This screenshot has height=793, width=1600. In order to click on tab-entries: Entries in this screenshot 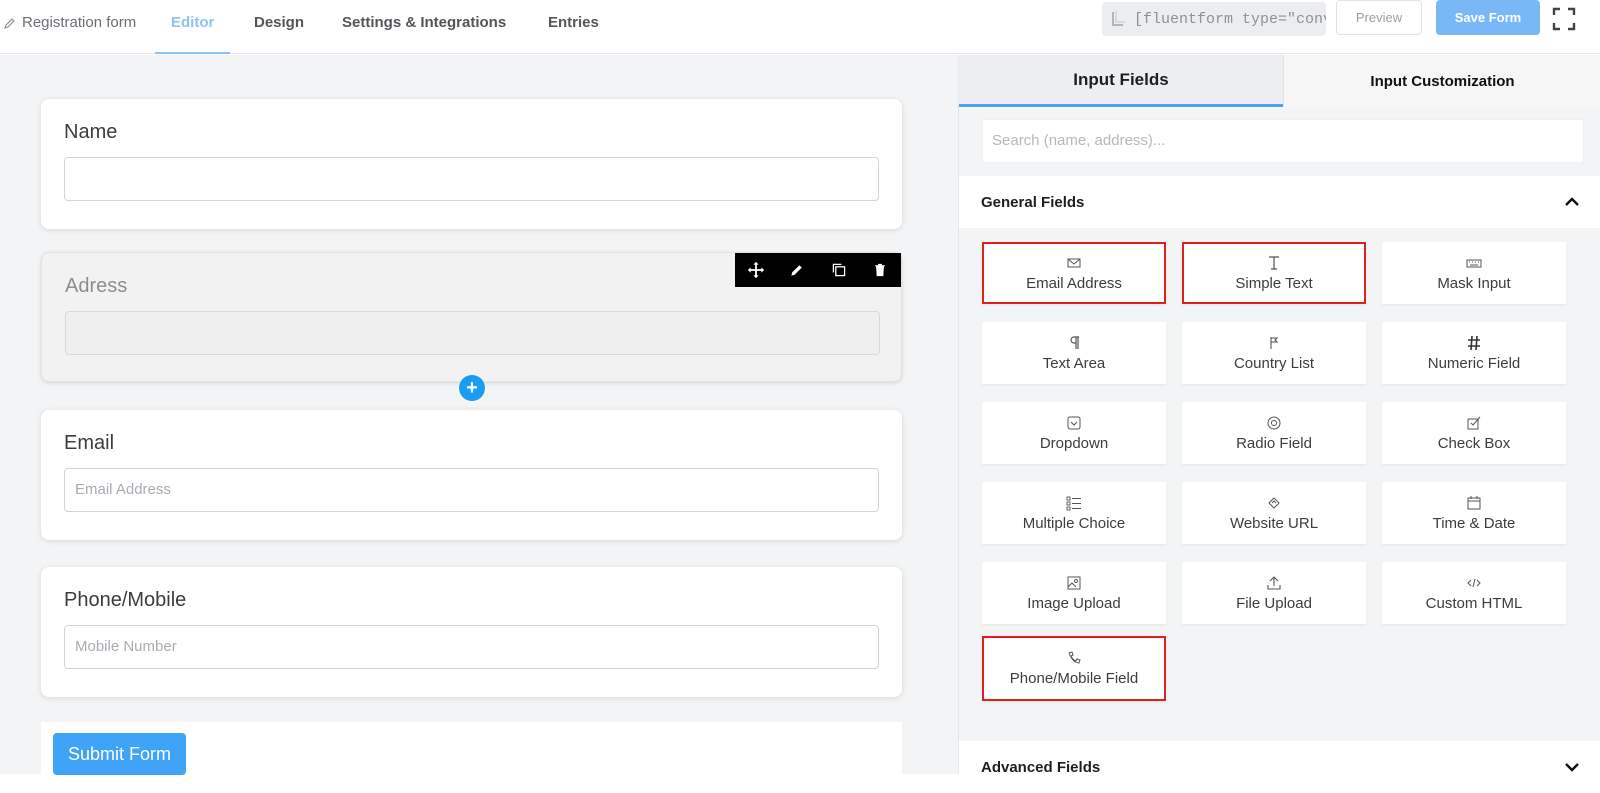, I will do `click(573, 27)`.